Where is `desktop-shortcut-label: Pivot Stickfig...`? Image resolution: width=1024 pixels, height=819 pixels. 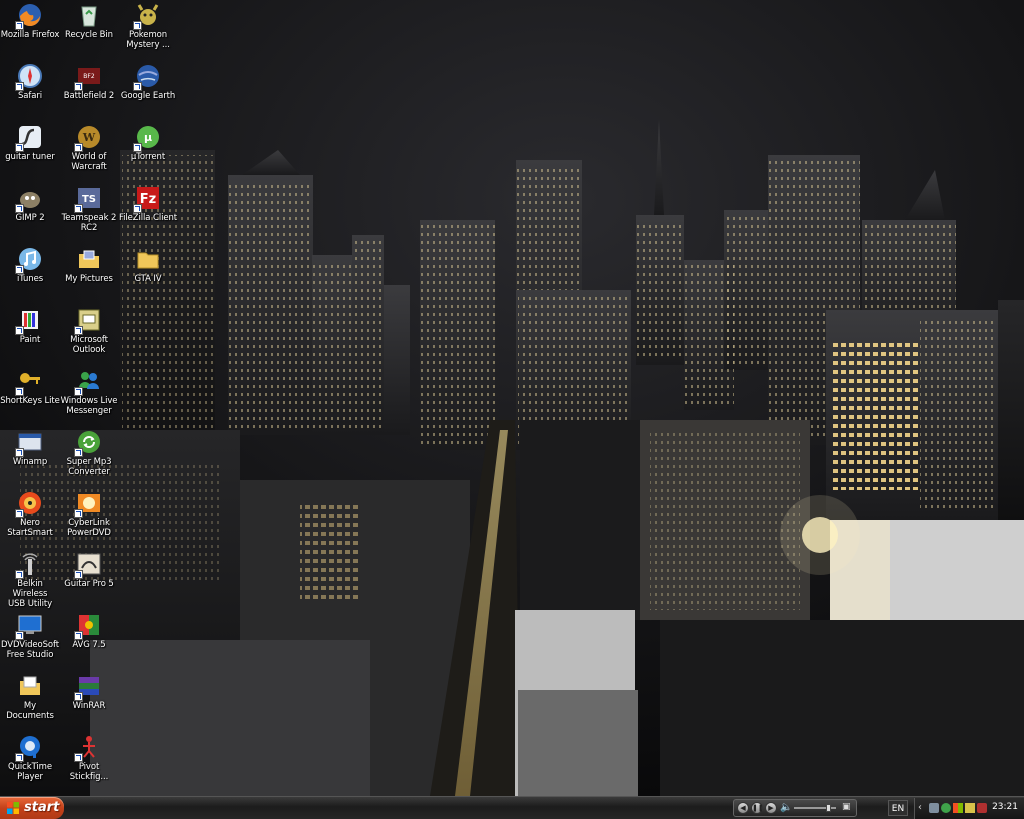 desktop-shortcut-label: Pivot Stickfig... is located at coordinates (89, 772).